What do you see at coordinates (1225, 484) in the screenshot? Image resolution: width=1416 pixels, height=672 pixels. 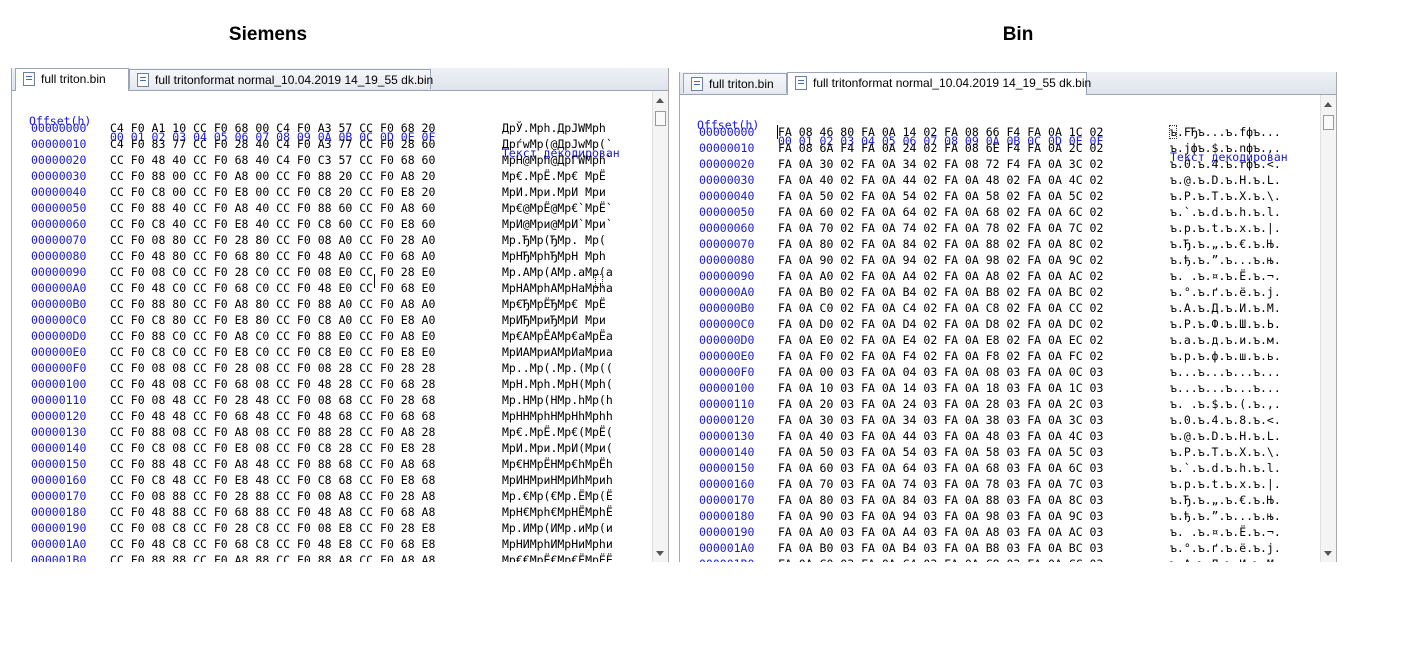 I see `row-decoded-text: ъ.p.ъ.t.ъ.x.ъ.|.` at bounding box center [1225, 484].